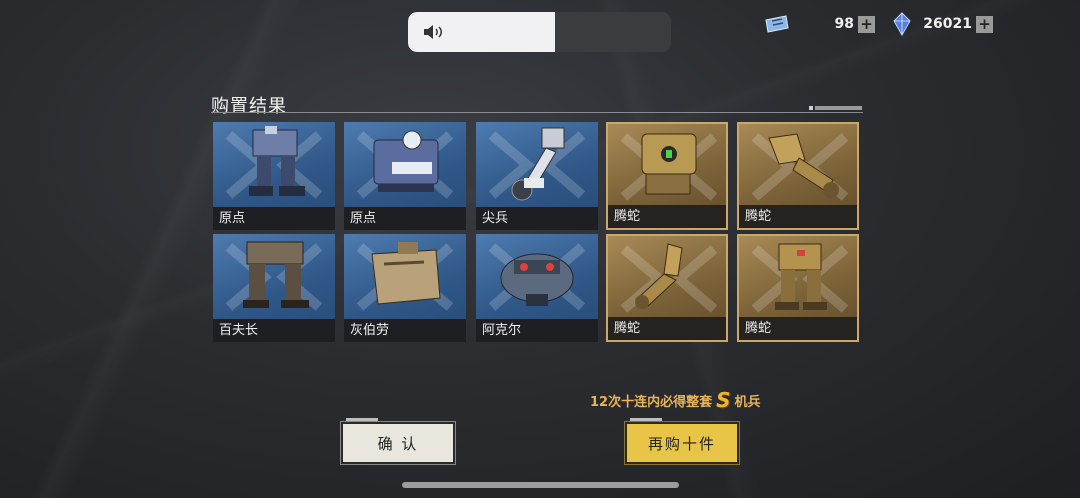  Describe the element at coordinates (844, 24) in the screenshot. I see `ticket-count: 98` at that location.